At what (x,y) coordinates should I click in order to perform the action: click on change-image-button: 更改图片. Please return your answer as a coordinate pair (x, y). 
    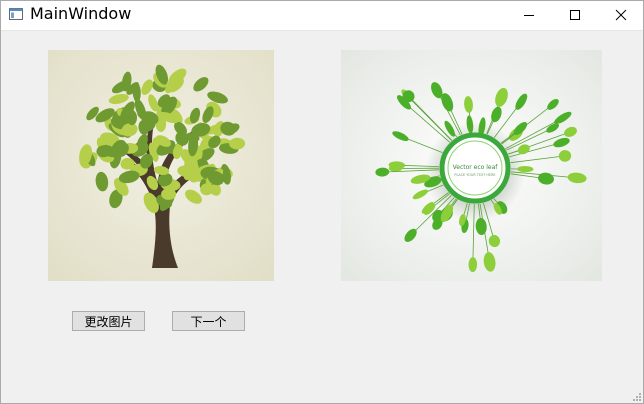
    Looking at the image, I should click on (108, 321).